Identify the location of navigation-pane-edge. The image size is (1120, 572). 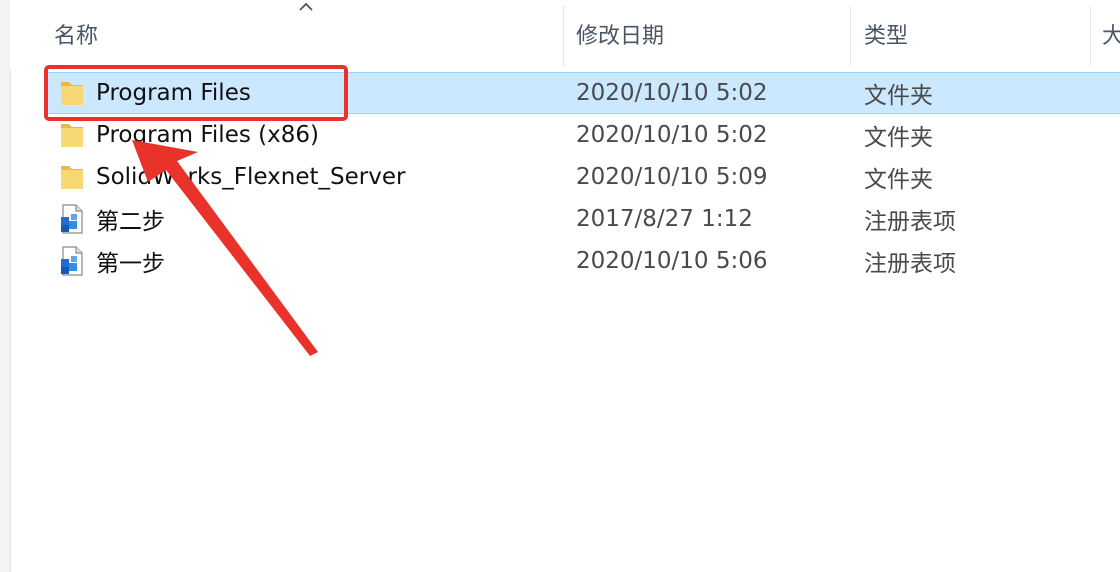
(5, 286).